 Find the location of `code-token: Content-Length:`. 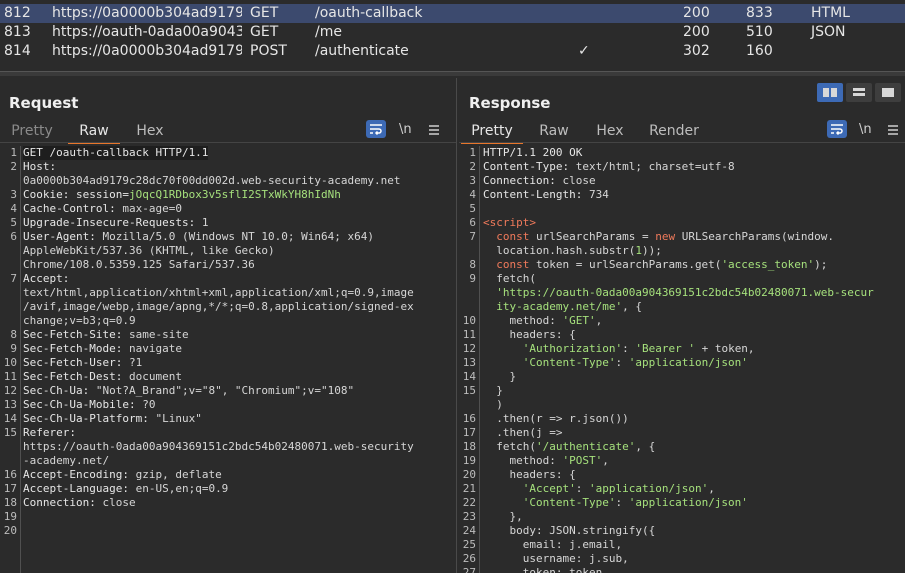

code-token: Content-Length: is located at coordinates (536, 194).